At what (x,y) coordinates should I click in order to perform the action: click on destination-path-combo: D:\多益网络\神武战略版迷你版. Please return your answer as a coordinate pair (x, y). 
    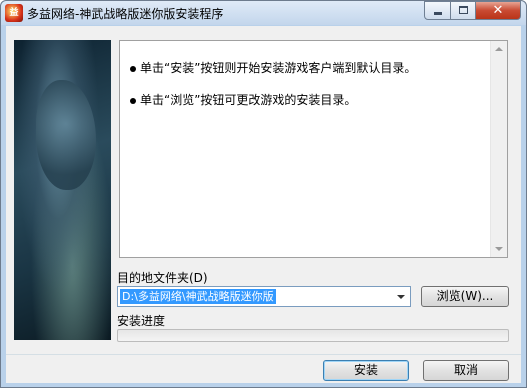
    Looking at the image, I should click on (264, 296).